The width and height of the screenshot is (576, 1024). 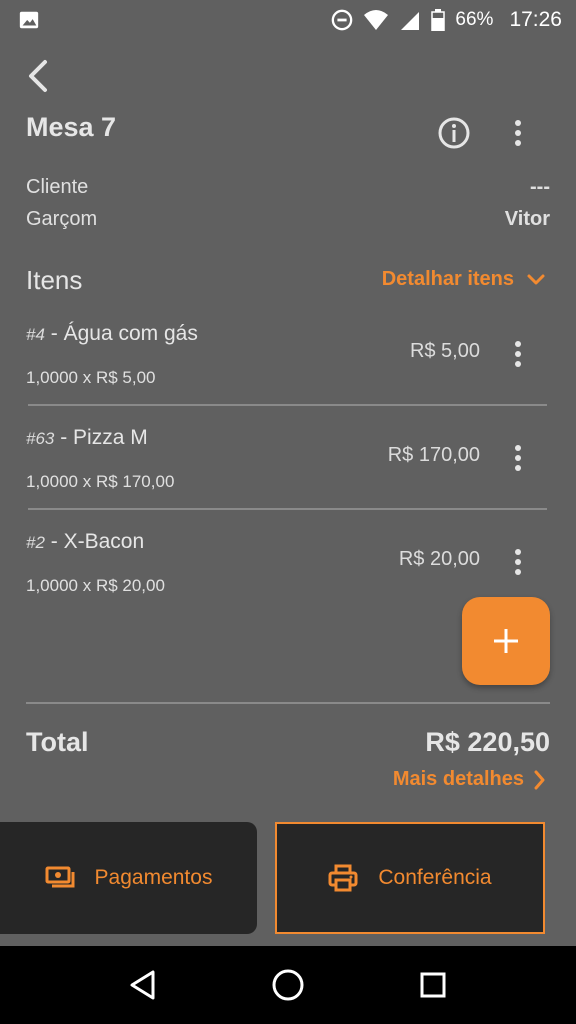 I want to click on circle-home-icon, so click(x=288, y=985).